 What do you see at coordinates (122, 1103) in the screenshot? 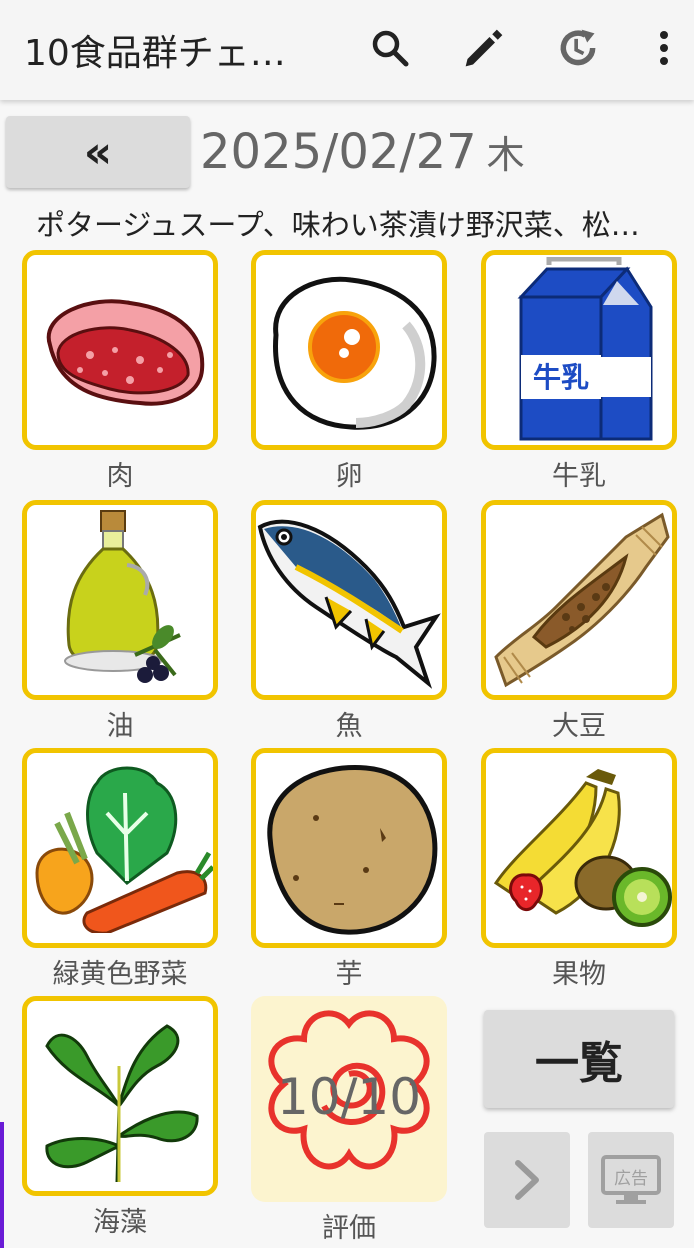
I see `seaweed-icon` at bounding box center [122, 1103].